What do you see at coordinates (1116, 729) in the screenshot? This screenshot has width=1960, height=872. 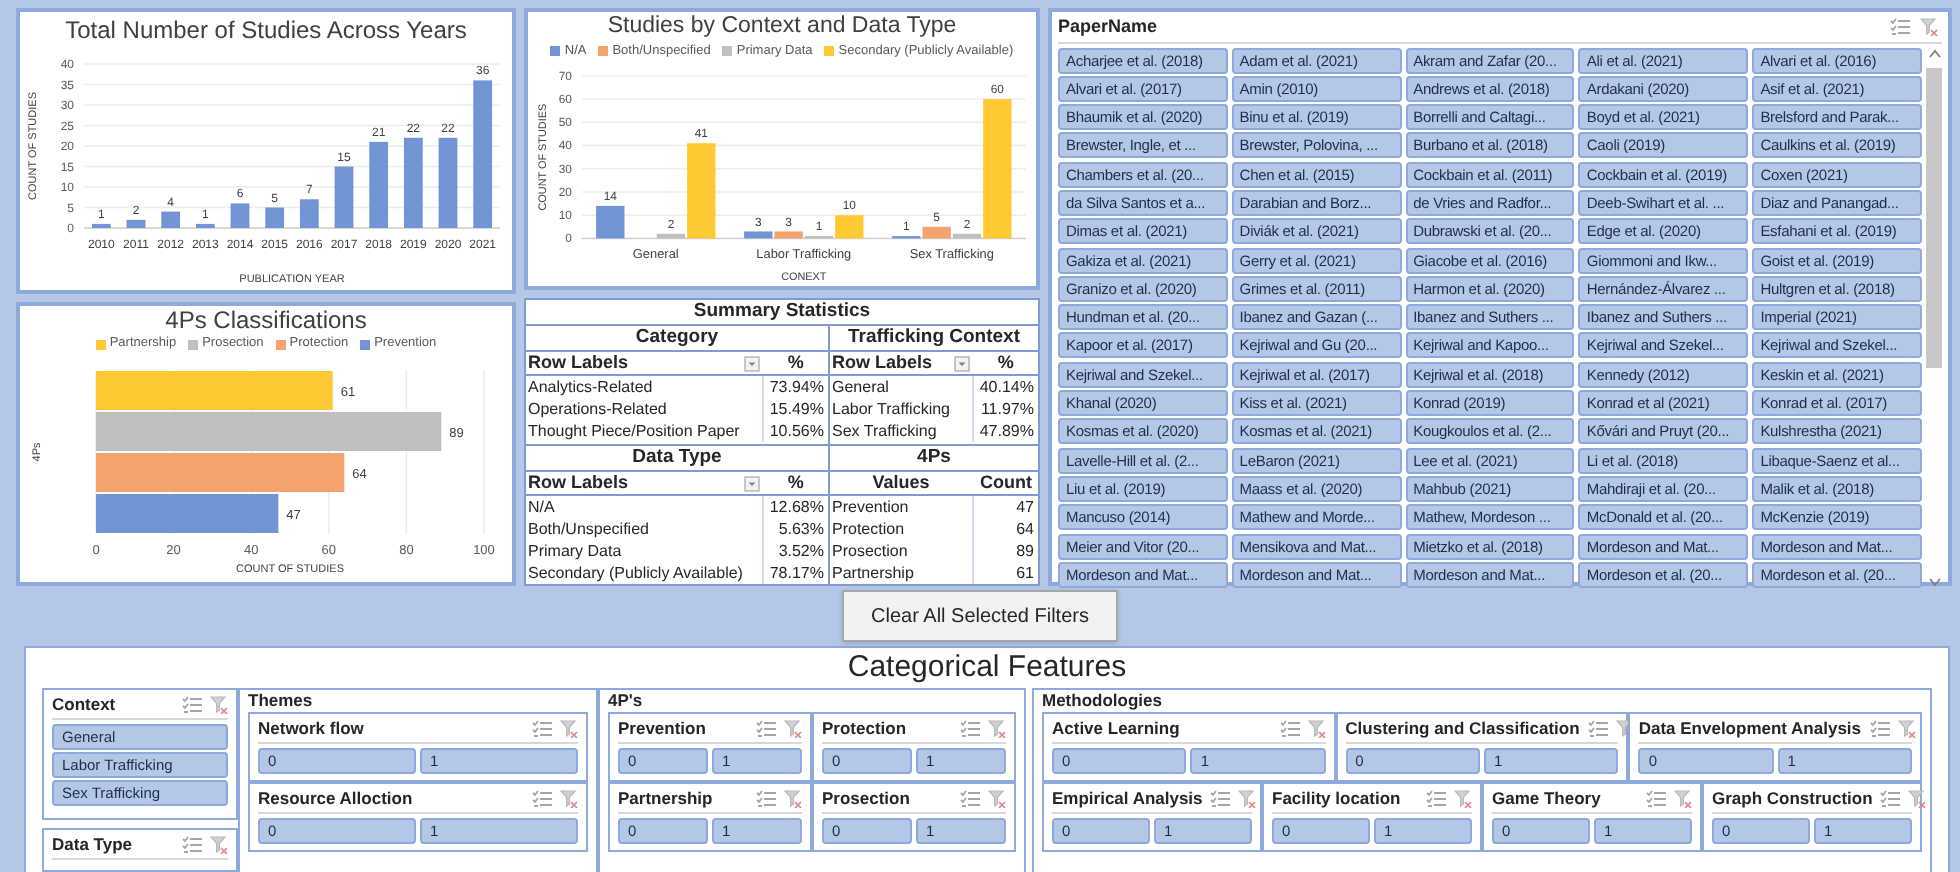 I see `slicer-title: Active Learning` at bounding box center [1116, 729].